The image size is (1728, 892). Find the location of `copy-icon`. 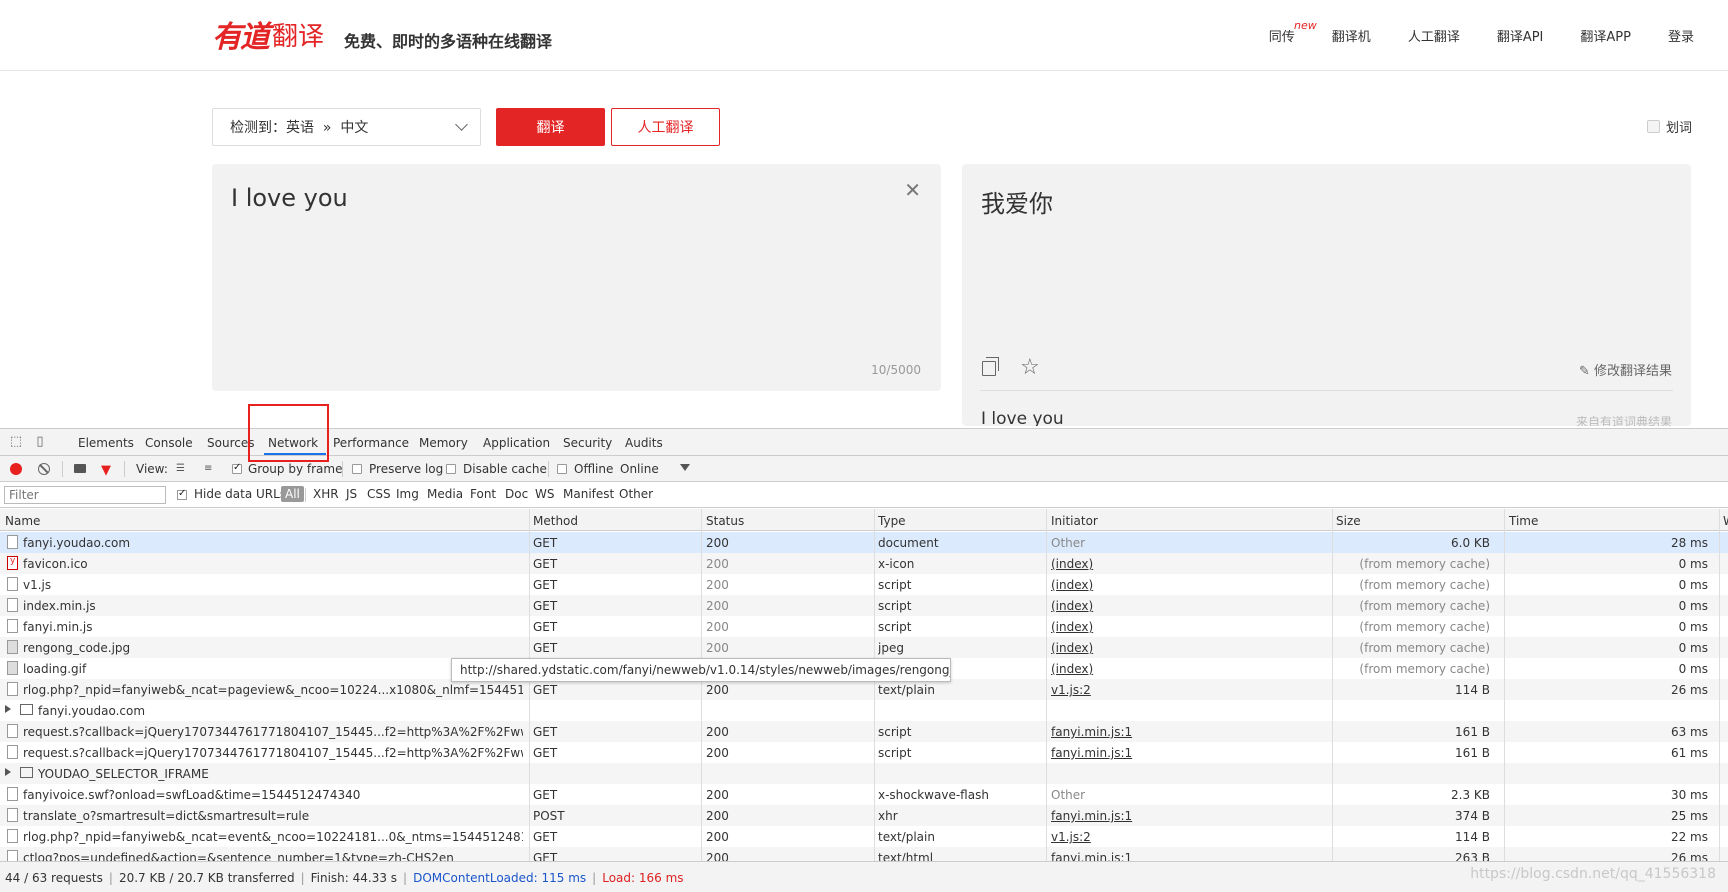

copy-icon is located at coordinates (990, 366).